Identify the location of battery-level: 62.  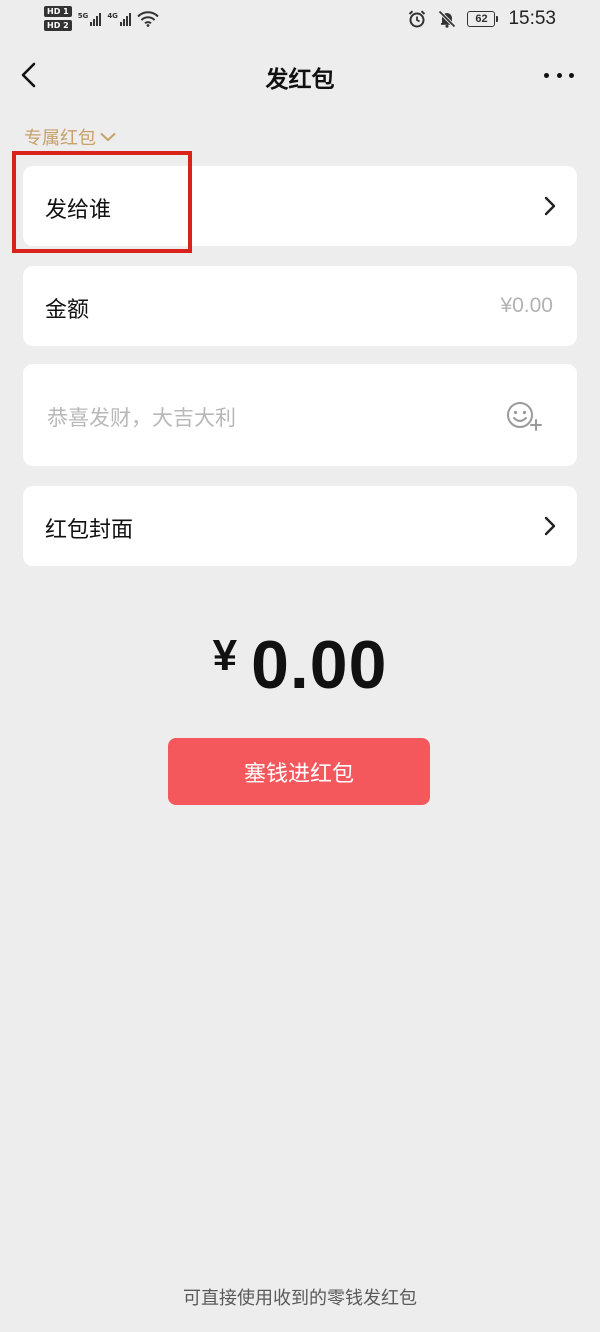
(481, 19).